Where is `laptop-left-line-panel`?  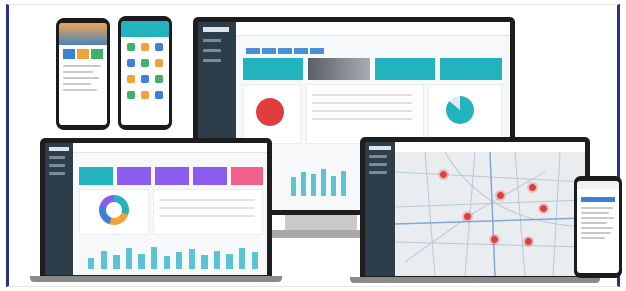
laptop-left-line-panel is located at coordinates (208, 212).